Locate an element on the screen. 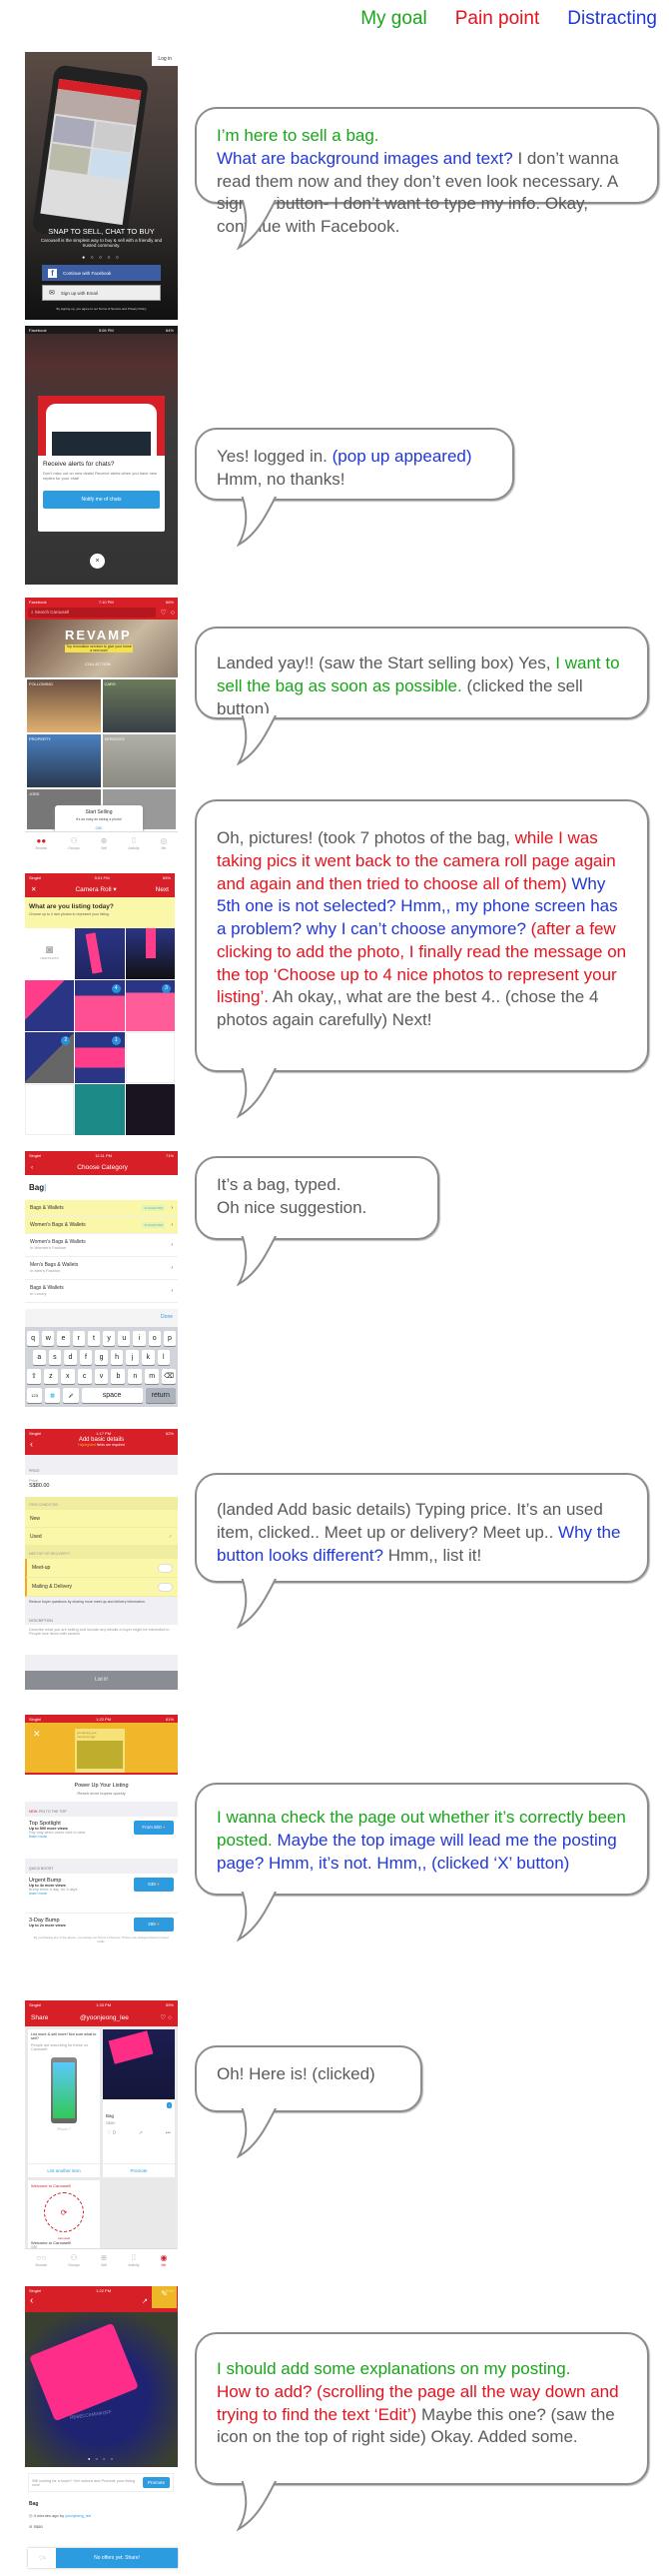 This screenshot has width=669, height=2576. listing-card-bag: ▪ Bag S$80 ♡ 0 ↗ ••• Promote is located at coordinates (139, 2103).